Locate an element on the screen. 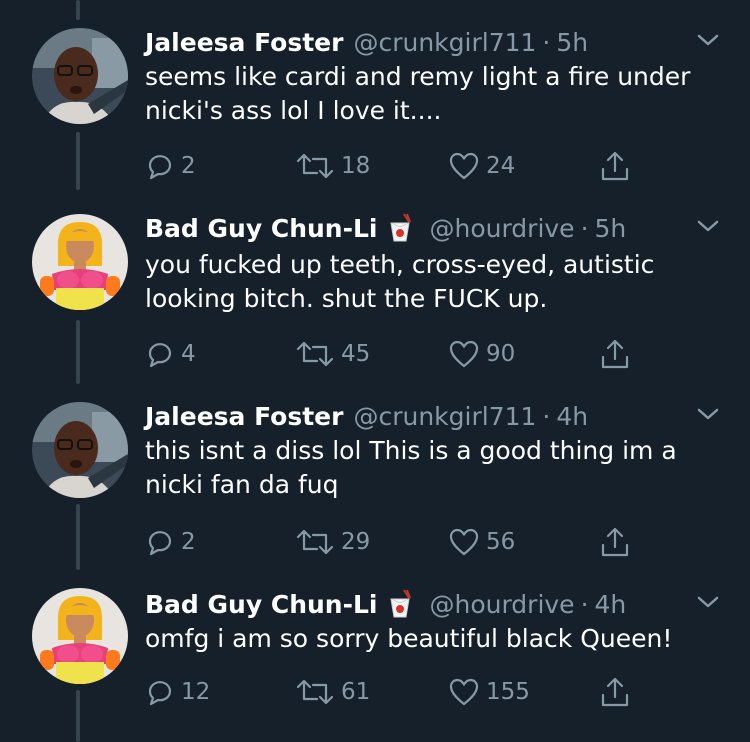 The height and width of the screenshot is (742, 750). retweet-button: 18 is located at coordinates (332, 166).